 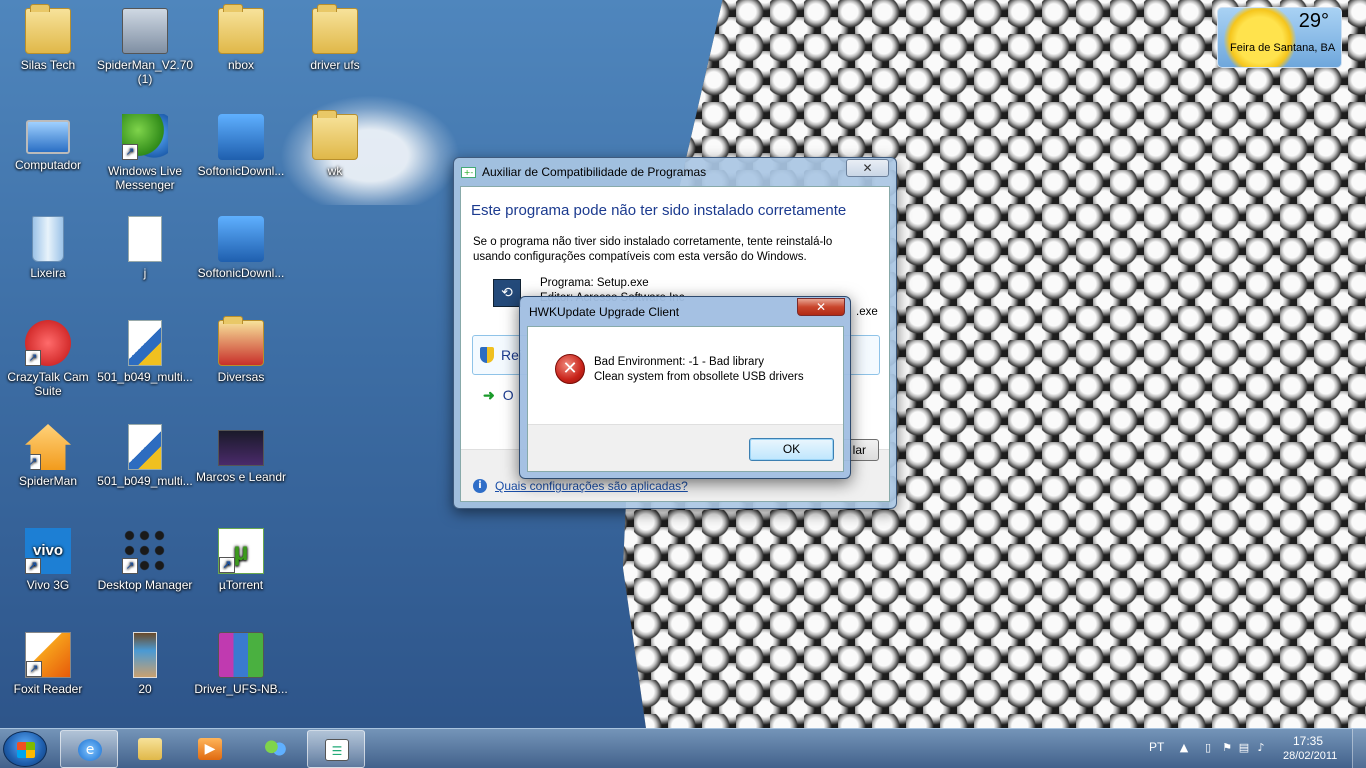 What do you see at coordinates (145, 447) in the screenshot?
I see `setup-file-icon` at bounding box center [145, 447].